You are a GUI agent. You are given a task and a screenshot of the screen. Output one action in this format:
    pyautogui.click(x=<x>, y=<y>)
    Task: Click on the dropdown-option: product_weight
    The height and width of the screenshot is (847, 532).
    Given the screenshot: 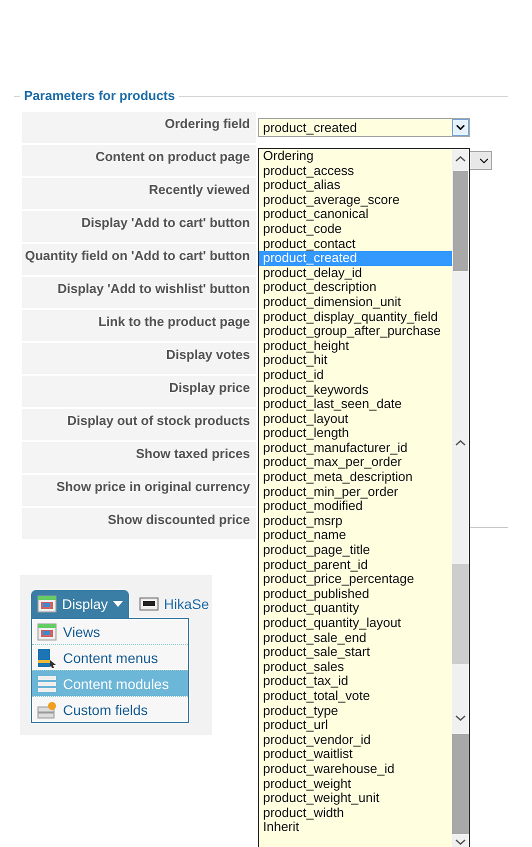 What is the action you would take?
    pyautogui.click(x=356, y=784)
    